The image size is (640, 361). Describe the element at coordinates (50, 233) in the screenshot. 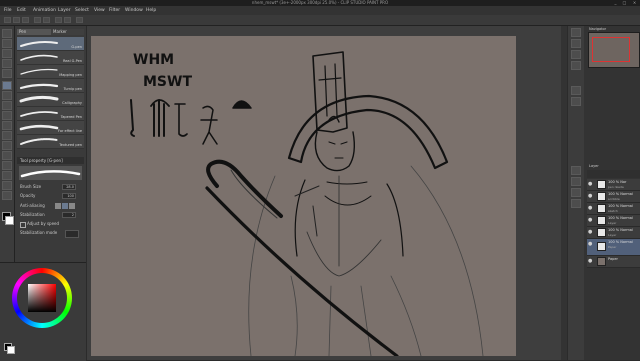

I see `stabilization-mode-row: Stabilization mode` at that location.